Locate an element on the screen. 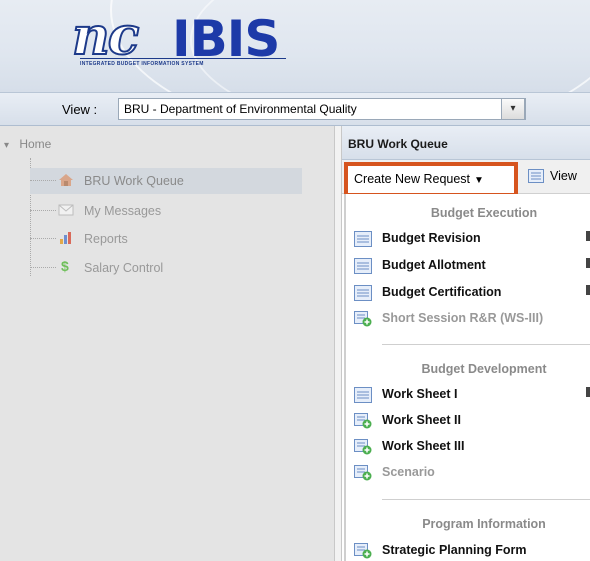  menu-item-scenario: Scenario is located at coordinates (472, 473).